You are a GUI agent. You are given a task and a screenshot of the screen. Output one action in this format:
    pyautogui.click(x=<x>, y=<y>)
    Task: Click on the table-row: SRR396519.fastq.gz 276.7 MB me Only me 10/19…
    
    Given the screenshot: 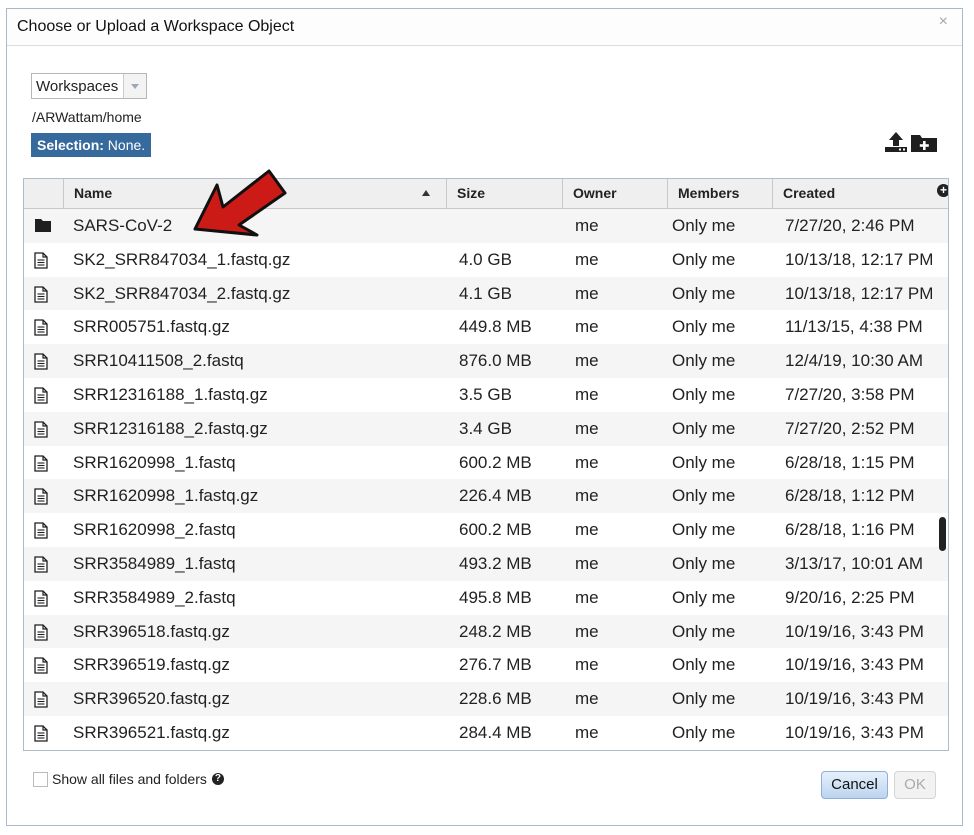 What is the action you would take?
    pyautogui.click(x=486, y=665)
    